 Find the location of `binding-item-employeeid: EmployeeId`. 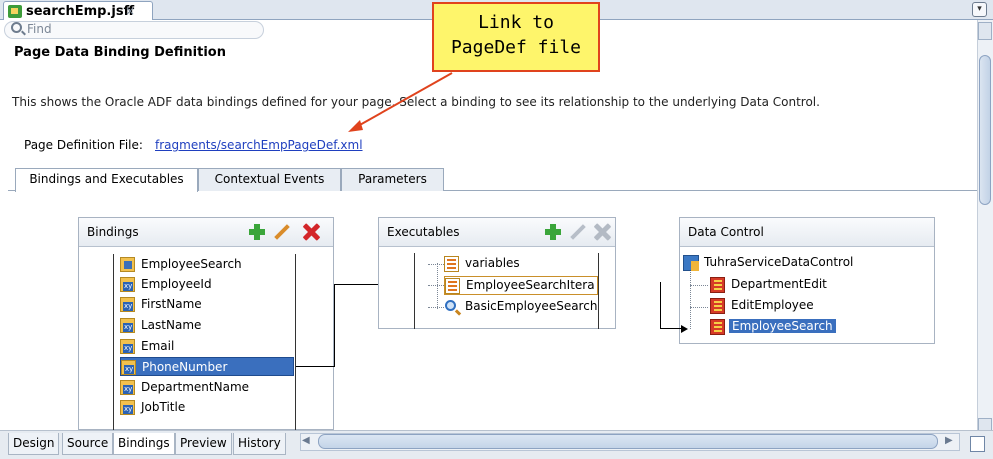

binding-item-employeeid: EmployeeId is located at coordinates (207, 284).